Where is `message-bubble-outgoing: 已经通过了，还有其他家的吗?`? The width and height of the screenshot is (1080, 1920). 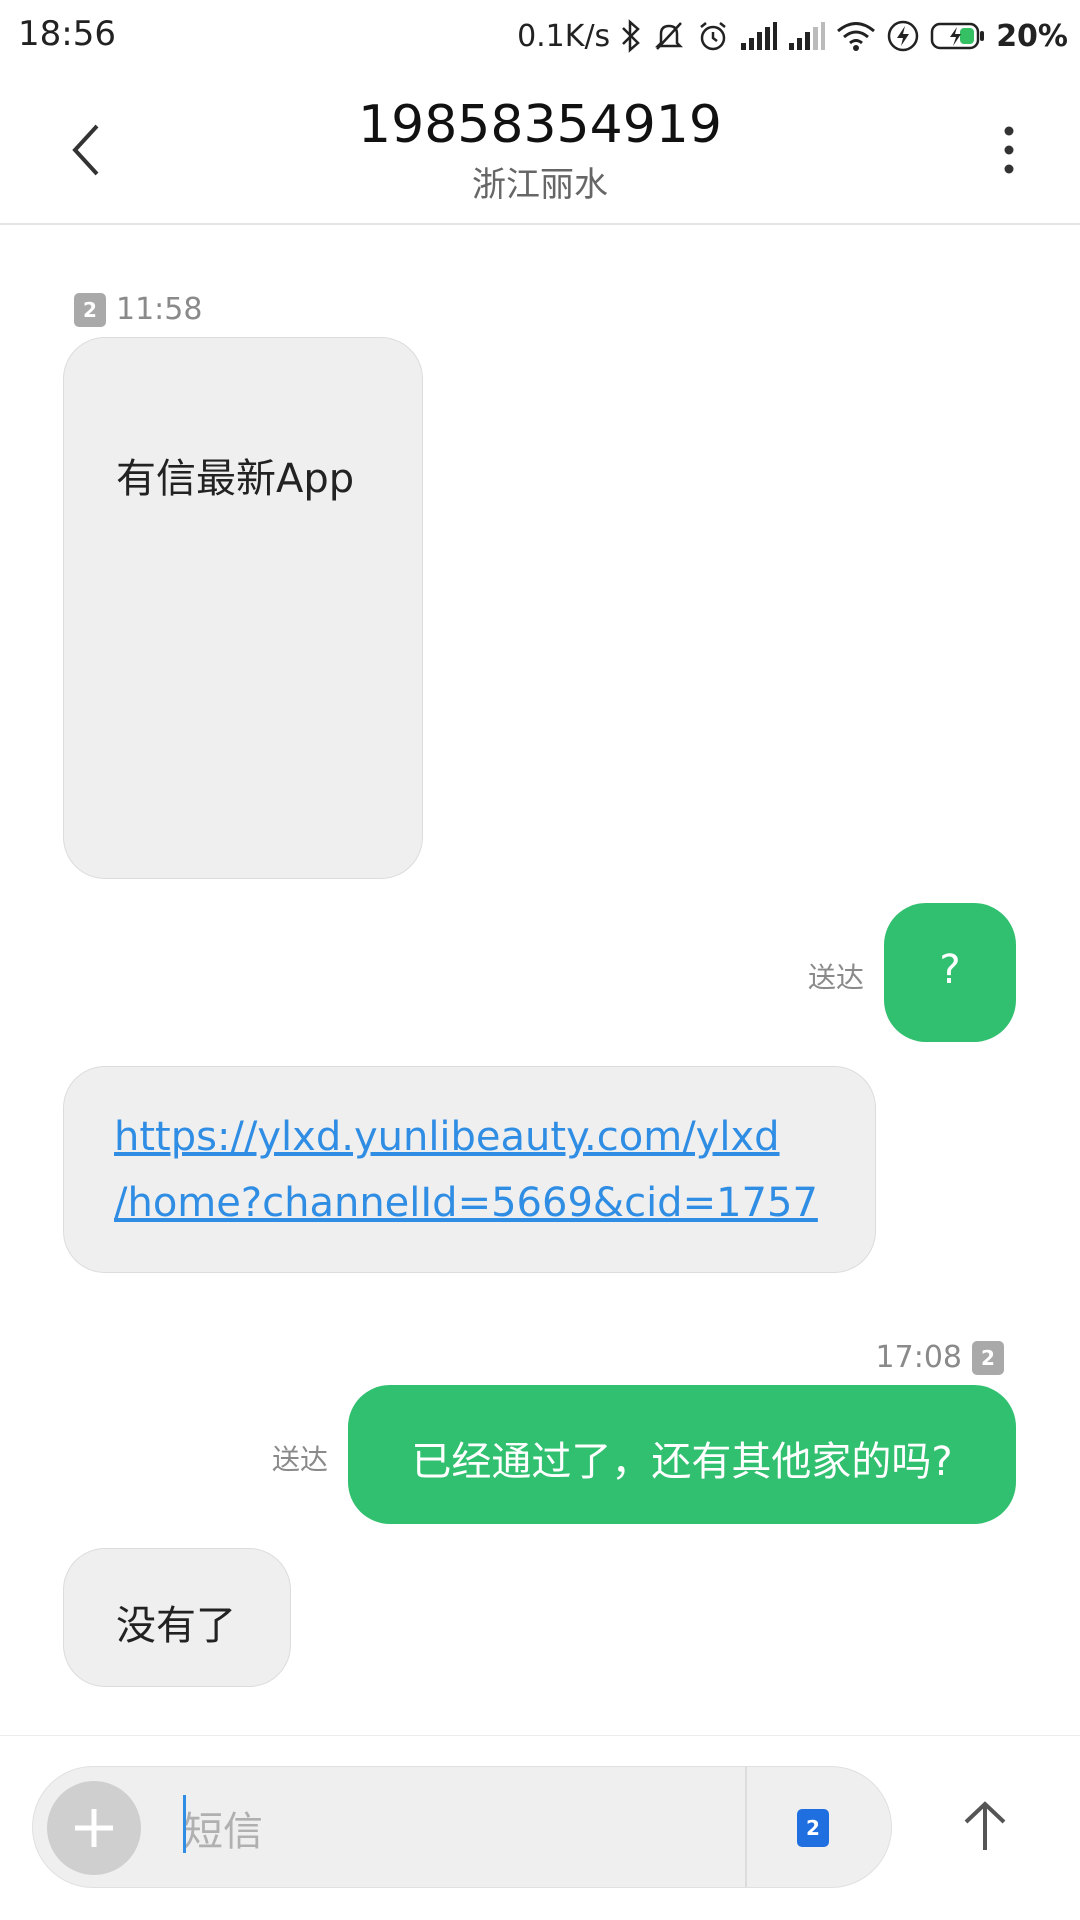
message-bubble-outgoing: 已经通过了，还有其他家的吗? is located at coordinates (682, 1454).